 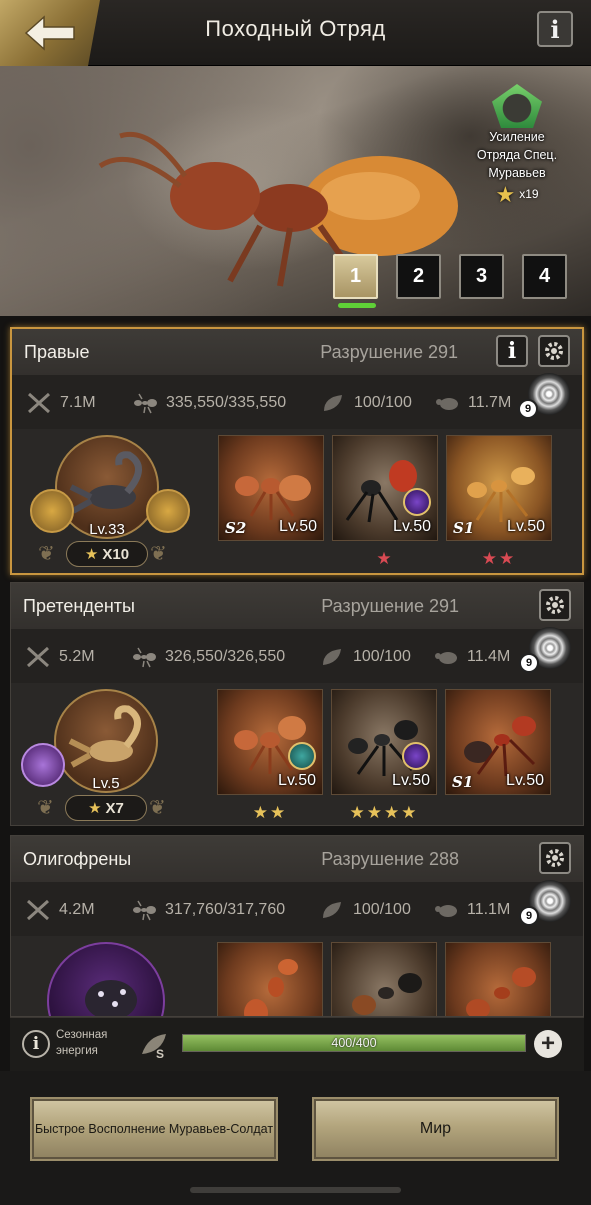 I want to click on attack-stat: 4.2M, so click(x=60, y=910).